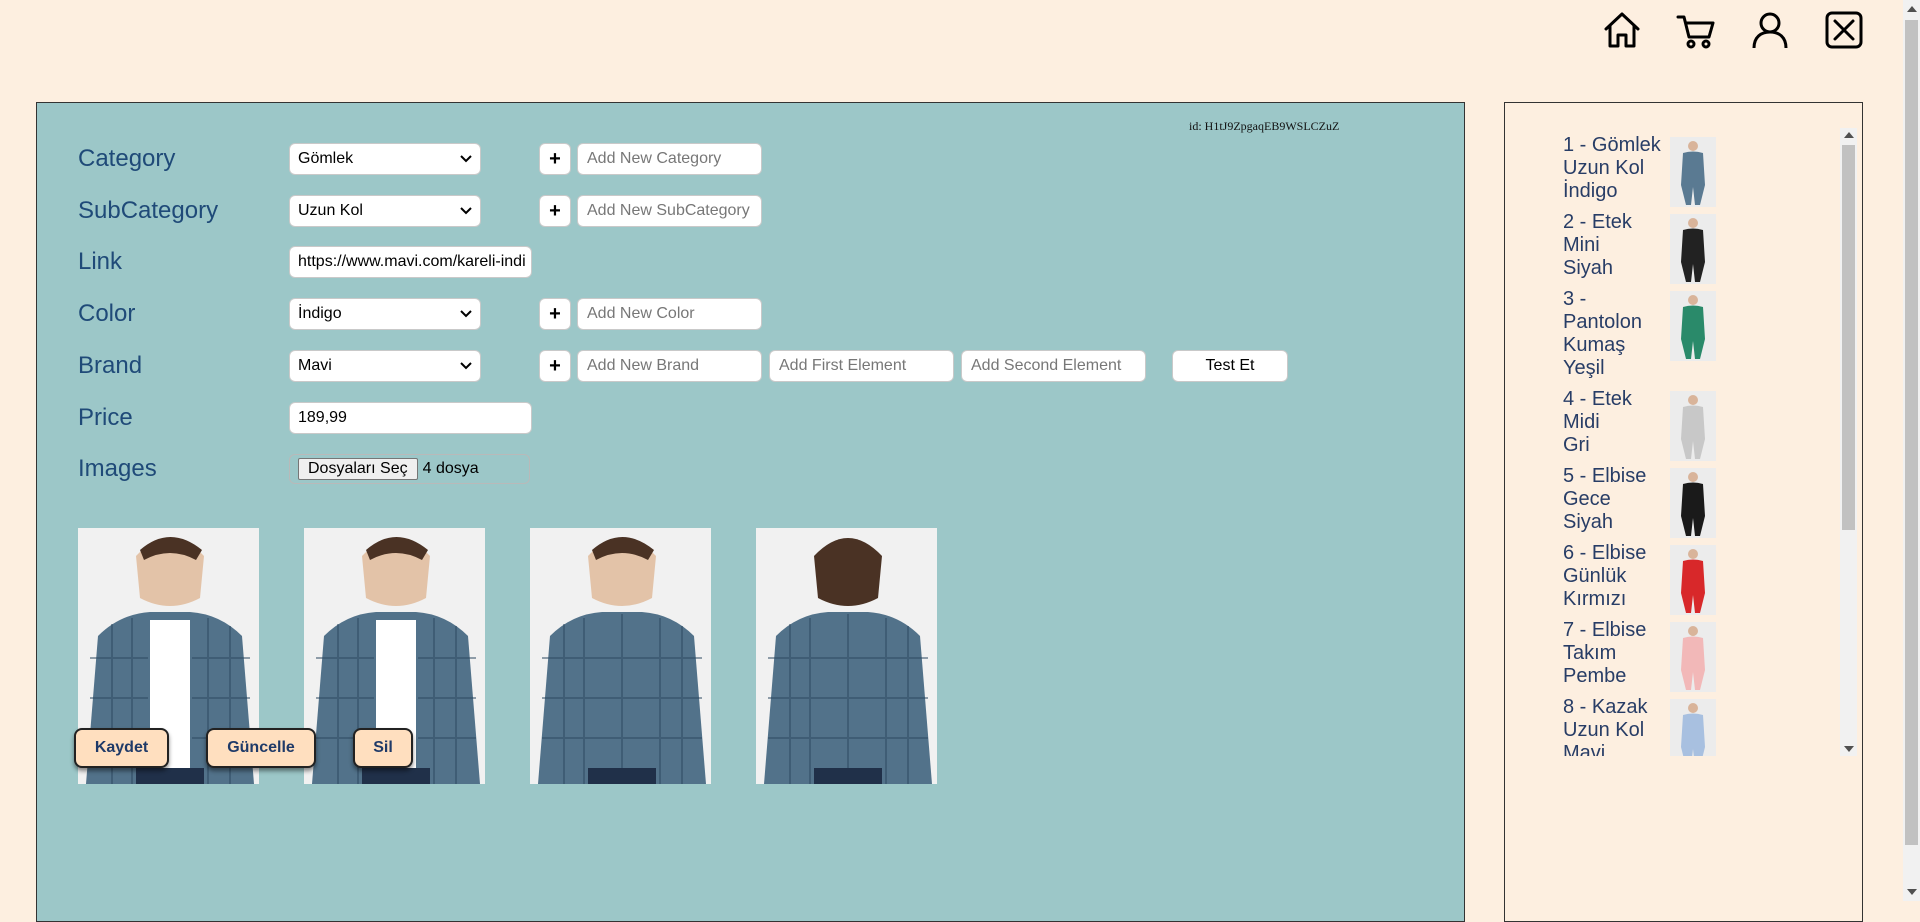 Image resolution: width=1920 pixels, height=922 pixels. I want to click on color-row: Color İndigo + Add New Color, so click(420, 314).